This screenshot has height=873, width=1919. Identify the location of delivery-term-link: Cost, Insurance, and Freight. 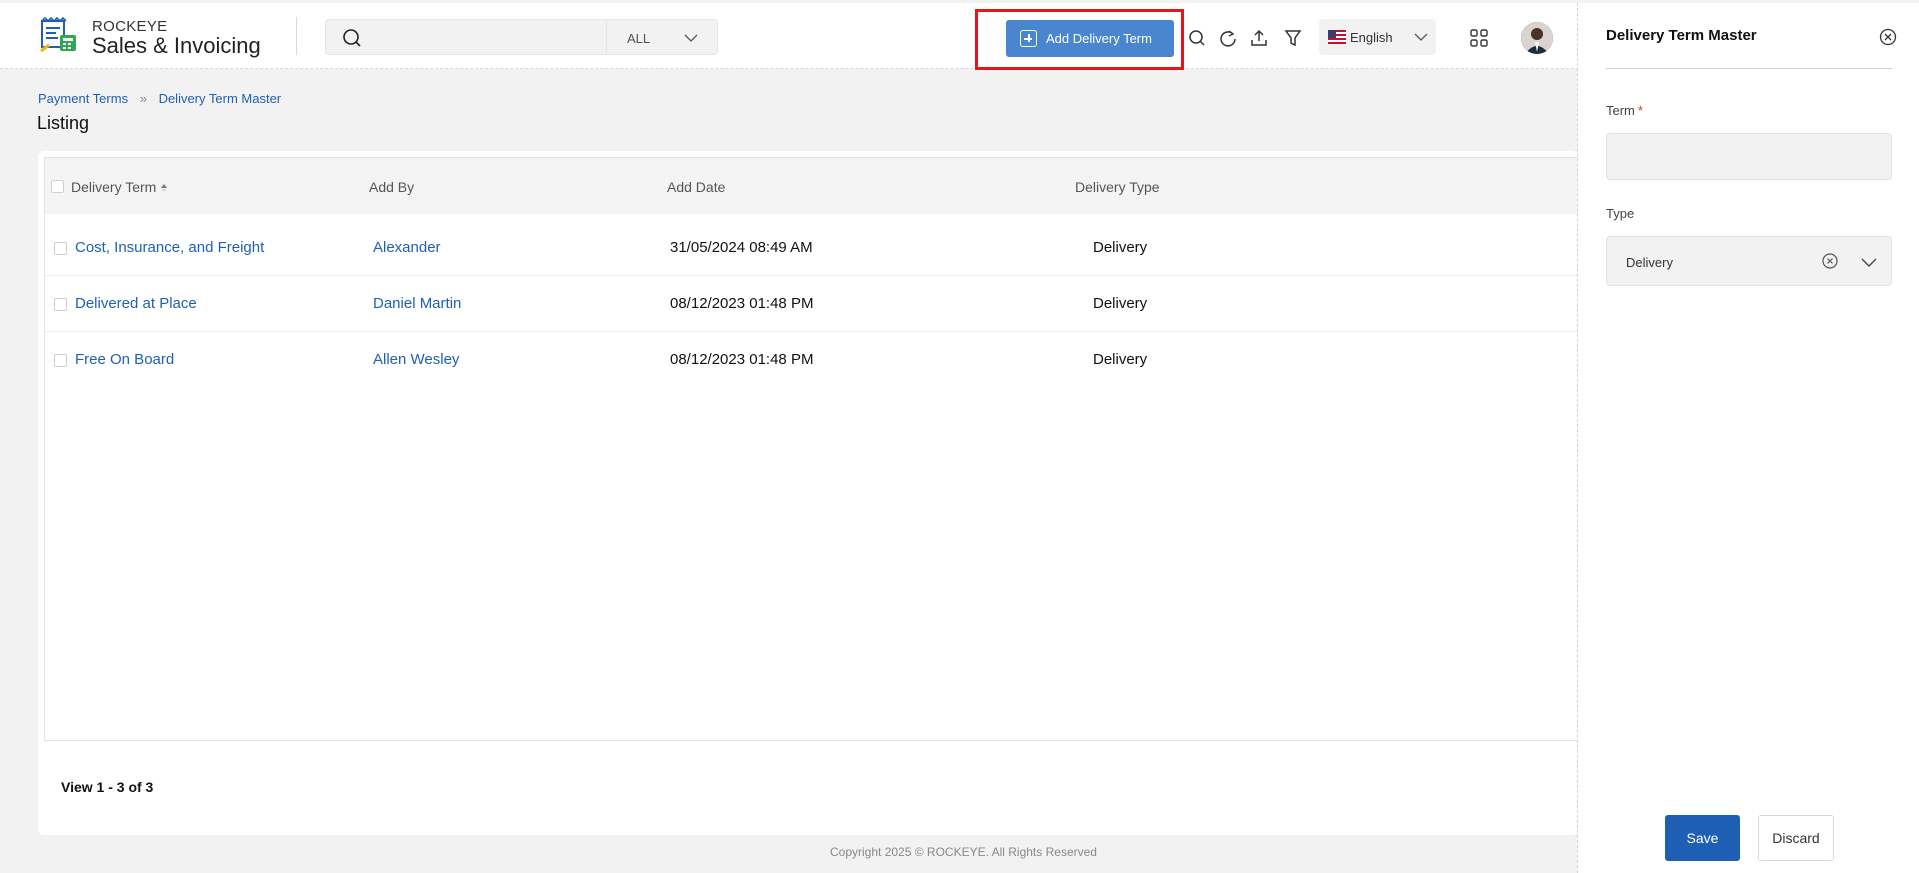
(169, 247).